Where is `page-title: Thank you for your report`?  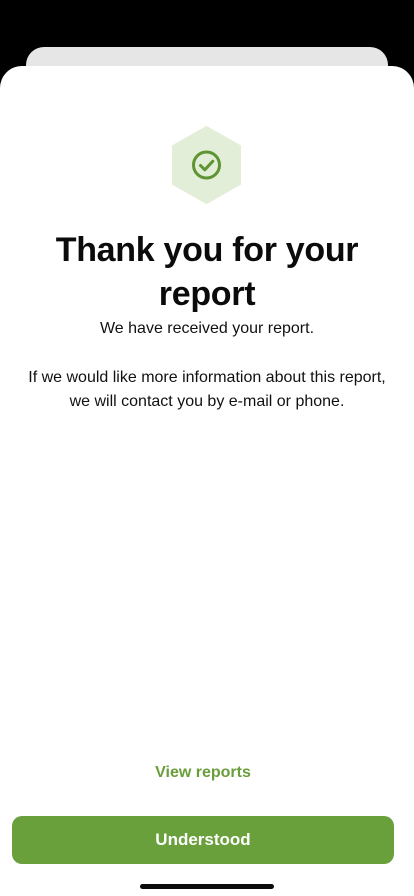 page-title: Thank you for your report is located at coordinates (207, 272).